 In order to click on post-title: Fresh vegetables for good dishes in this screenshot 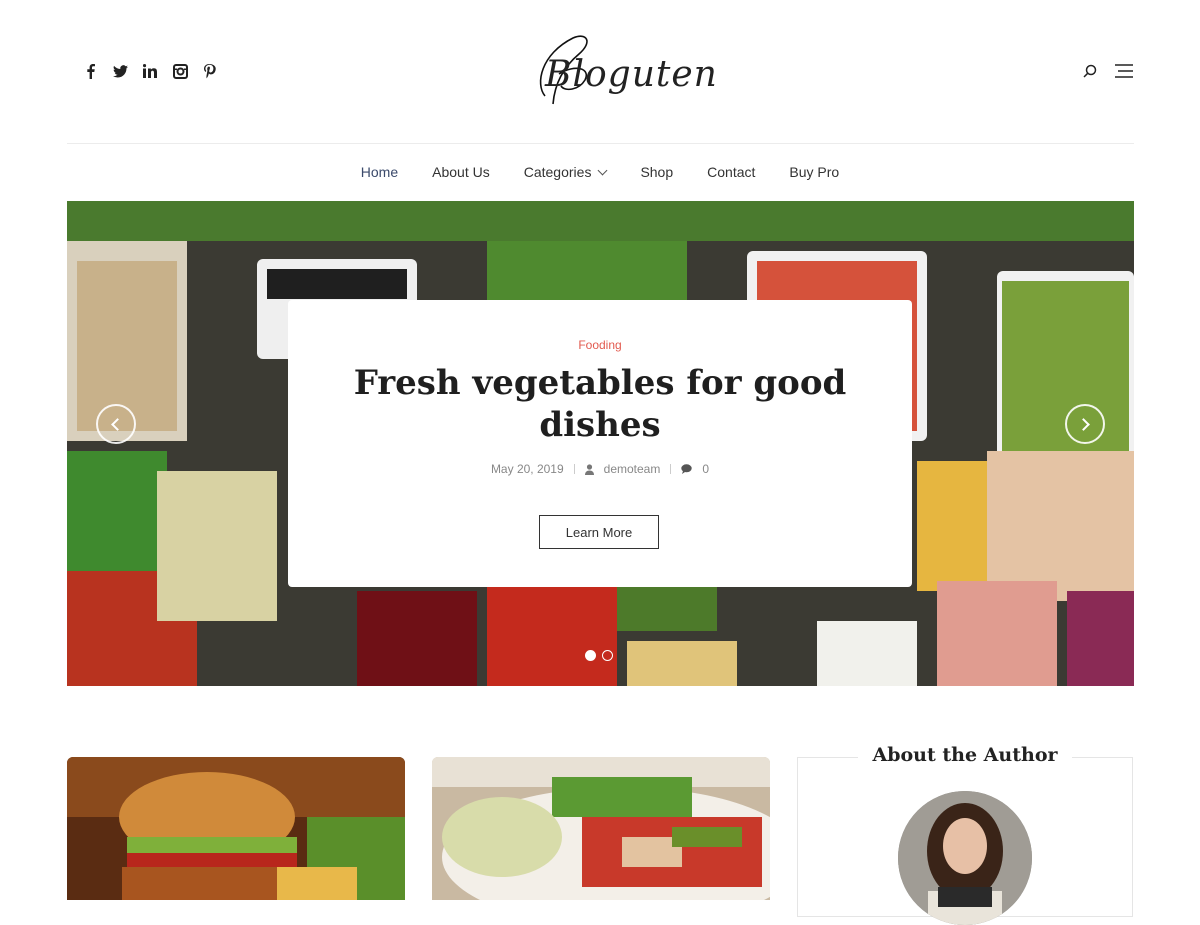, I will do `click(600, 404)`.